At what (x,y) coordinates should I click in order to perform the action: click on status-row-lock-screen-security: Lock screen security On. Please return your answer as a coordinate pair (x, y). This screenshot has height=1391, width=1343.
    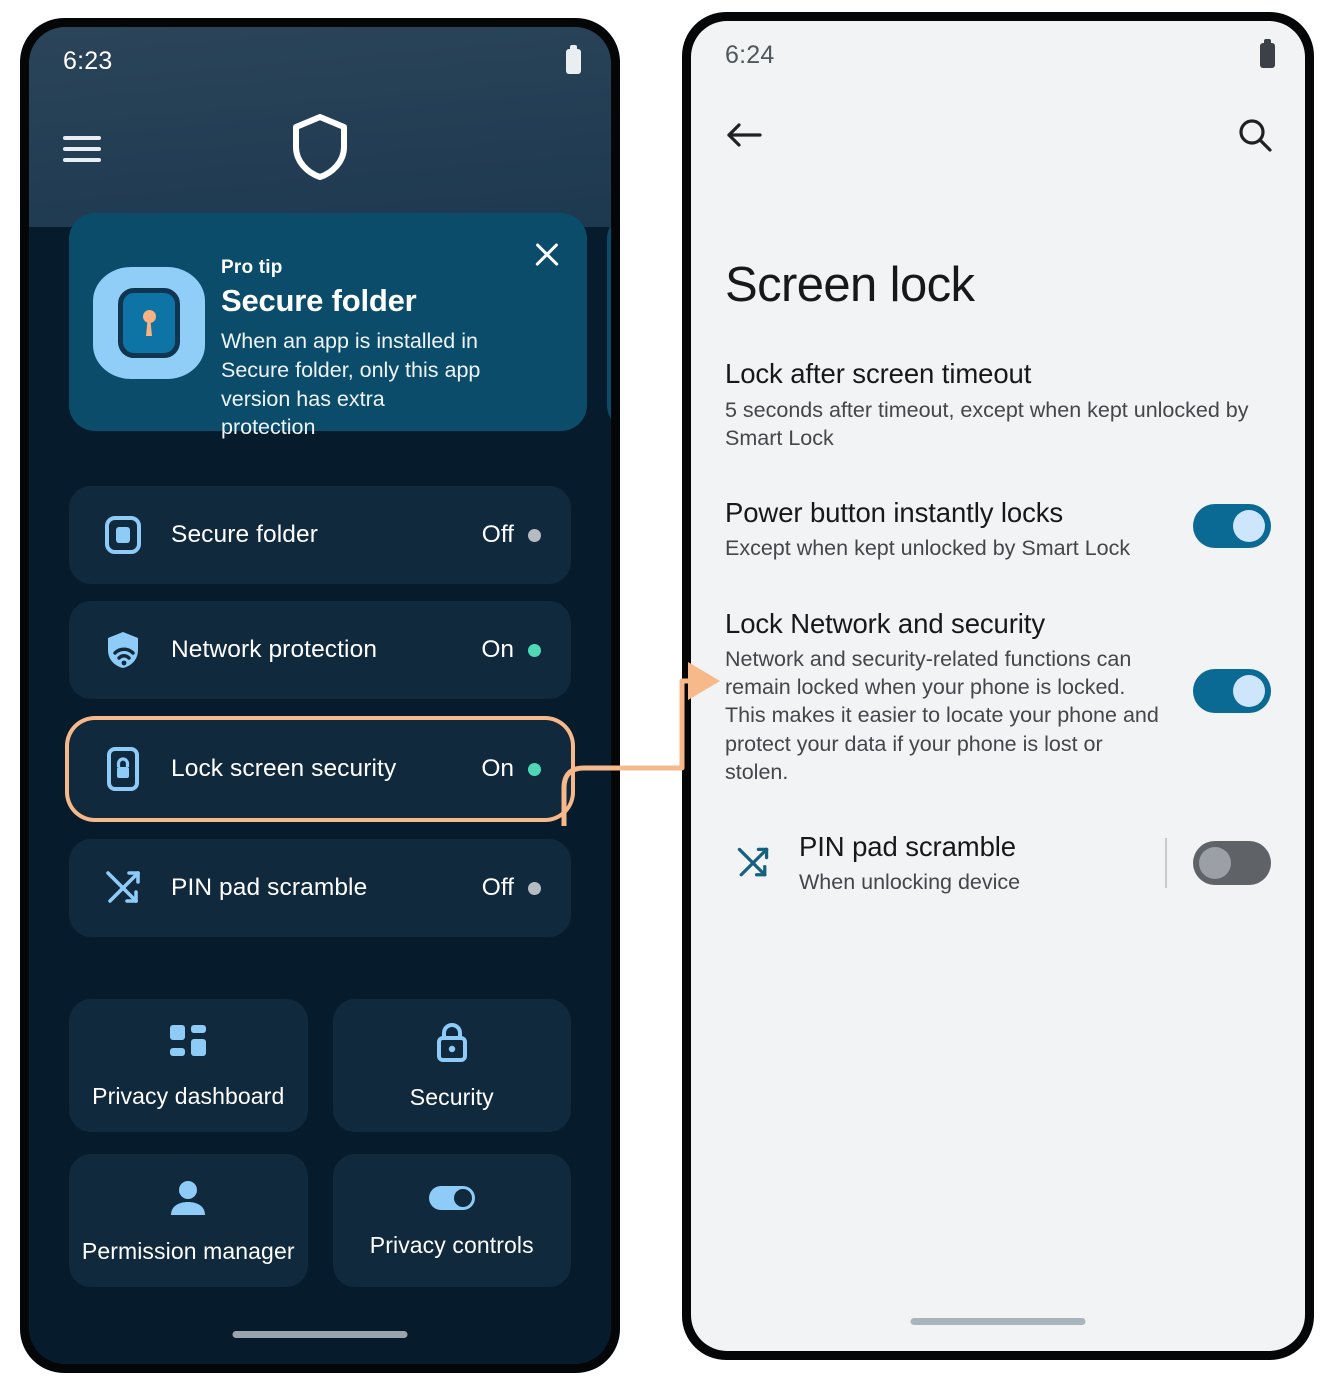
    Looking at the image, I should click on (320, 769).